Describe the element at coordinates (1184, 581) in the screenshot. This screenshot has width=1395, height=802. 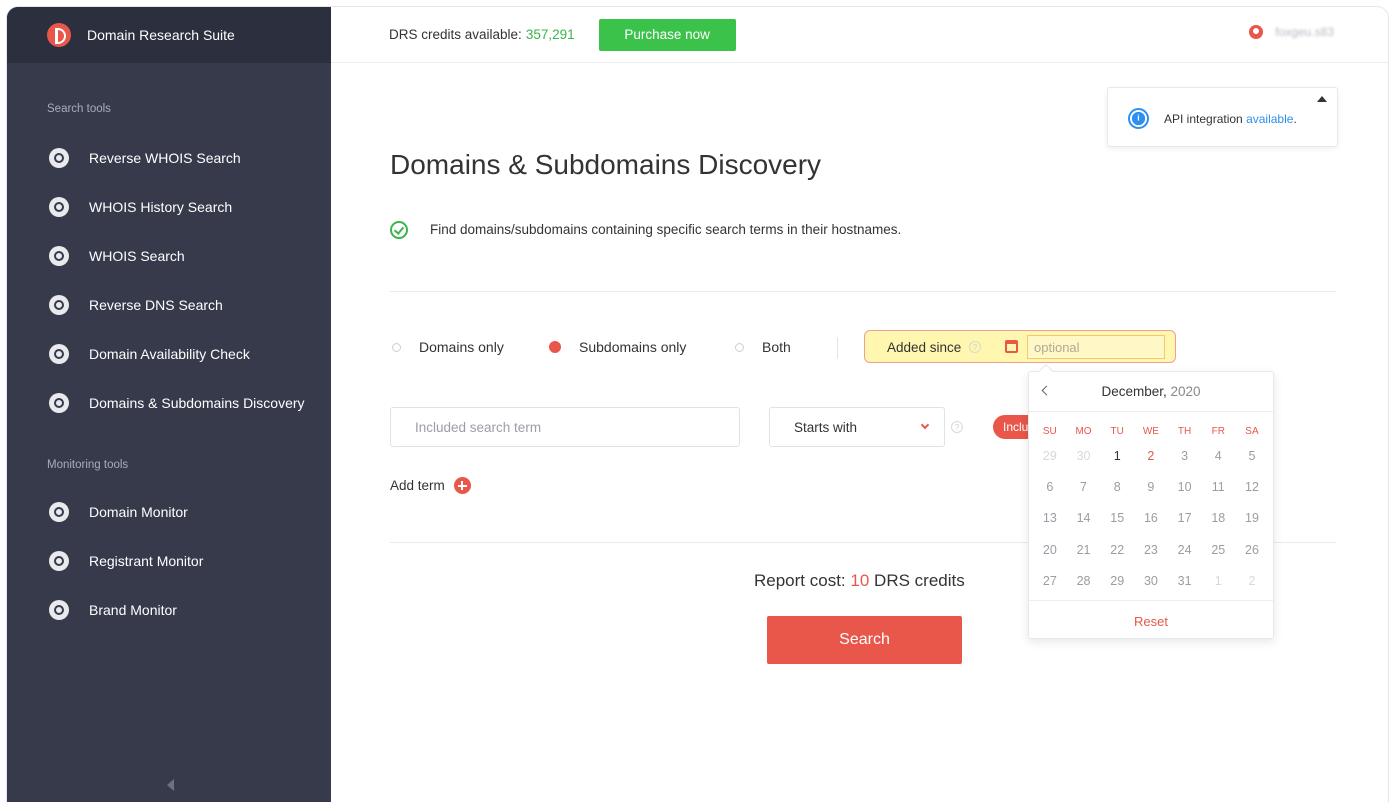
I see `calendar-day: 31` at that location.